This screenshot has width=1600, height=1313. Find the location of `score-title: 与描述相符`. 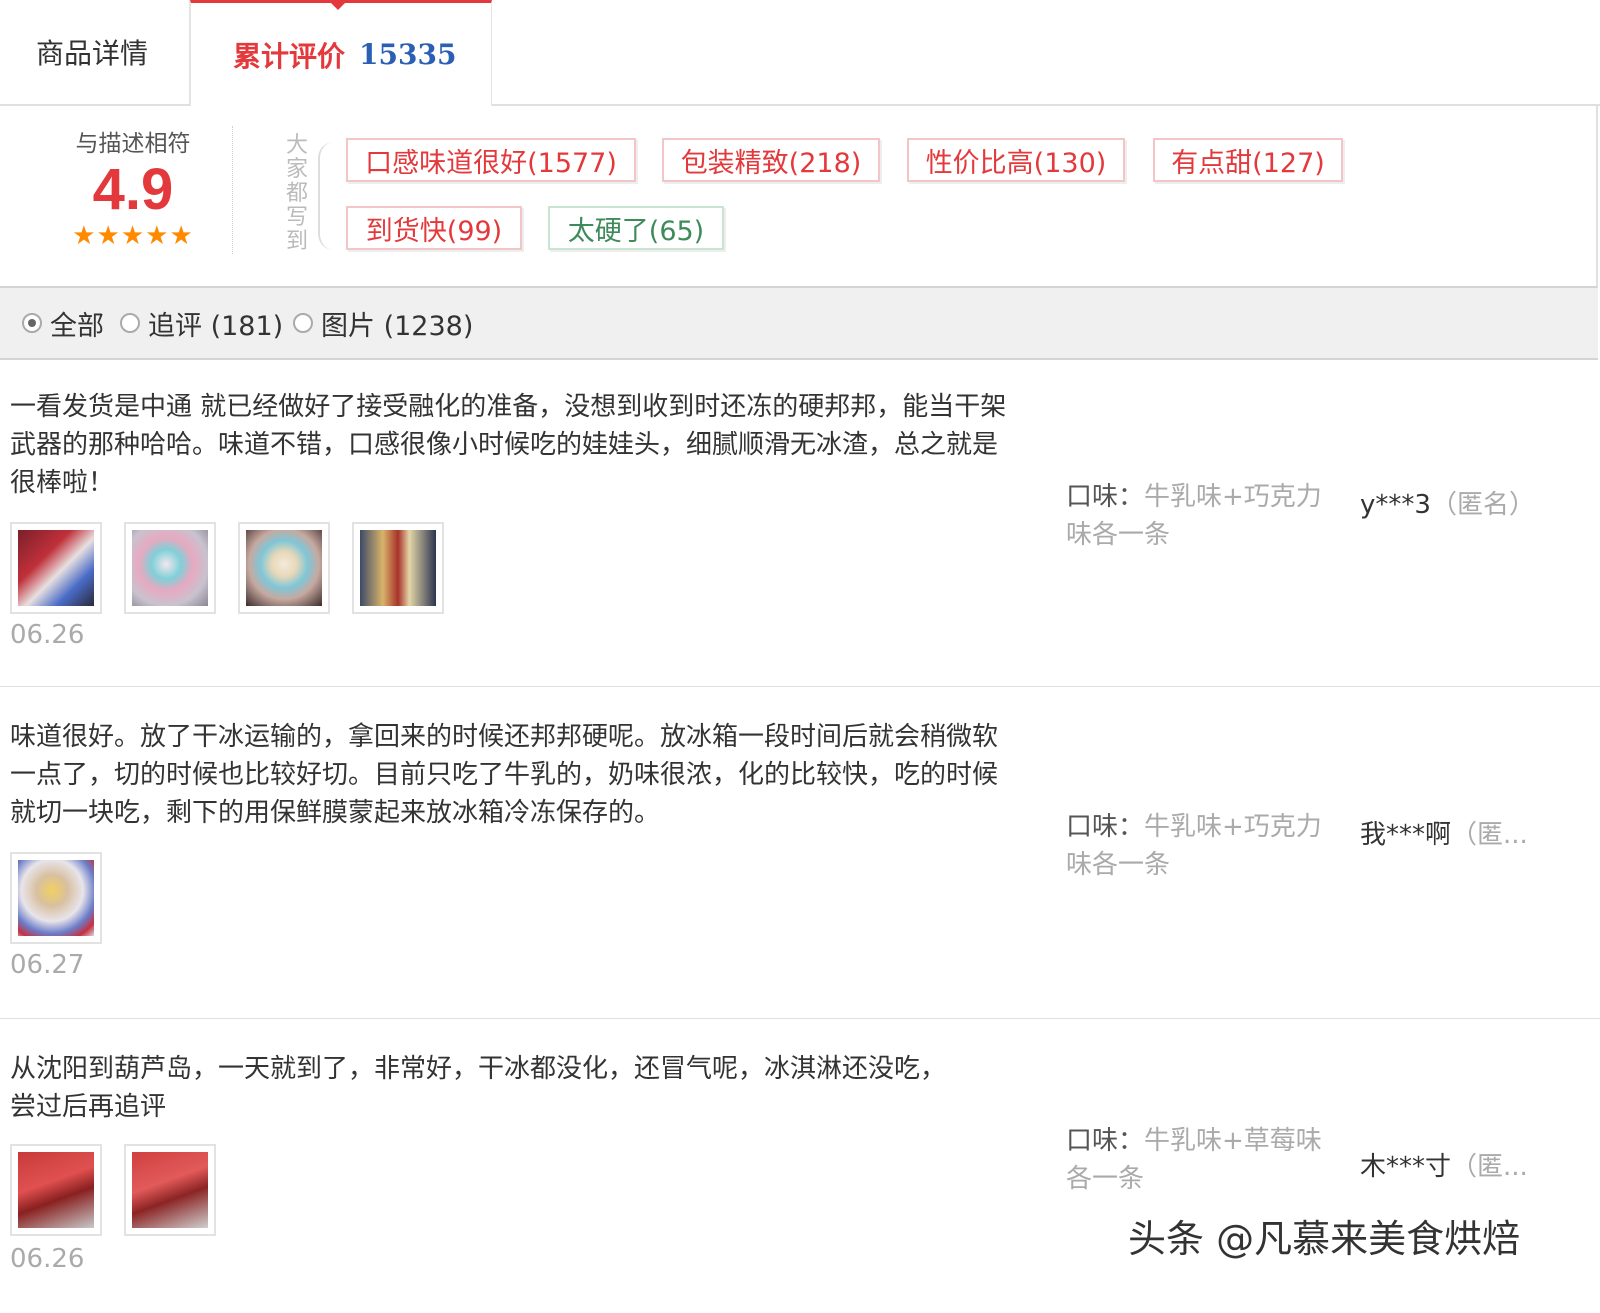

score-title: 与描述相符 is located at coordinates (133, 144).